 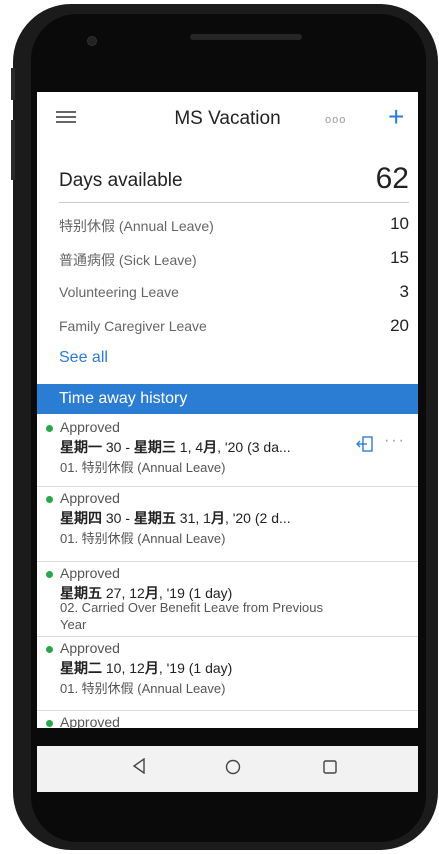 What do you see at coordinates (365, 444) in the screenshot?
I see `export-icon` at bounding box center [365, 444].